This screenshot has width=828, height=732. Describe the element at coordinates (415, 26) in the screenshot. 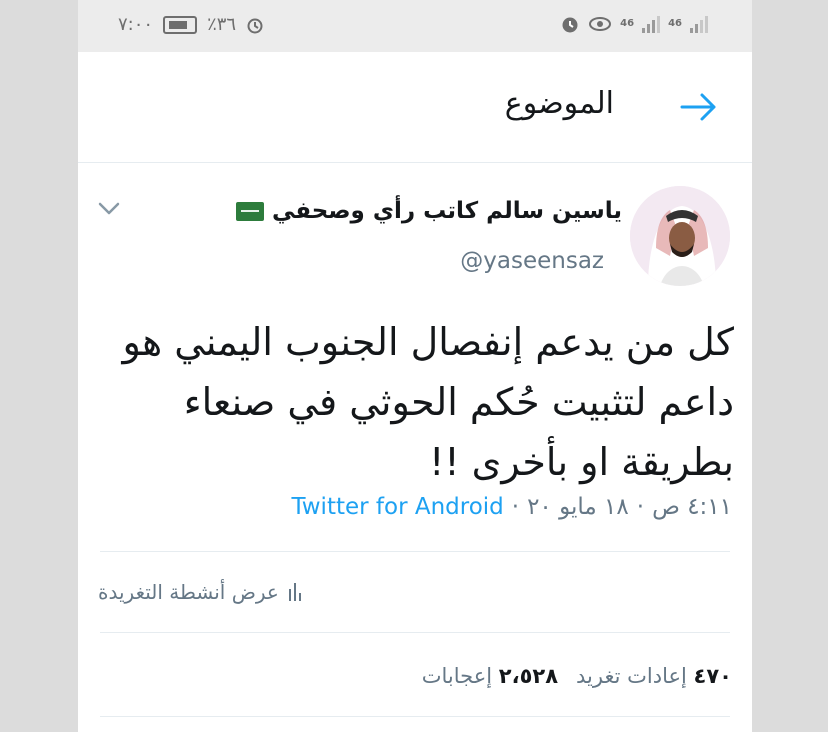

I see `status-bar: ٧:٠٠ ٪٣٦ 46 46` at that location.